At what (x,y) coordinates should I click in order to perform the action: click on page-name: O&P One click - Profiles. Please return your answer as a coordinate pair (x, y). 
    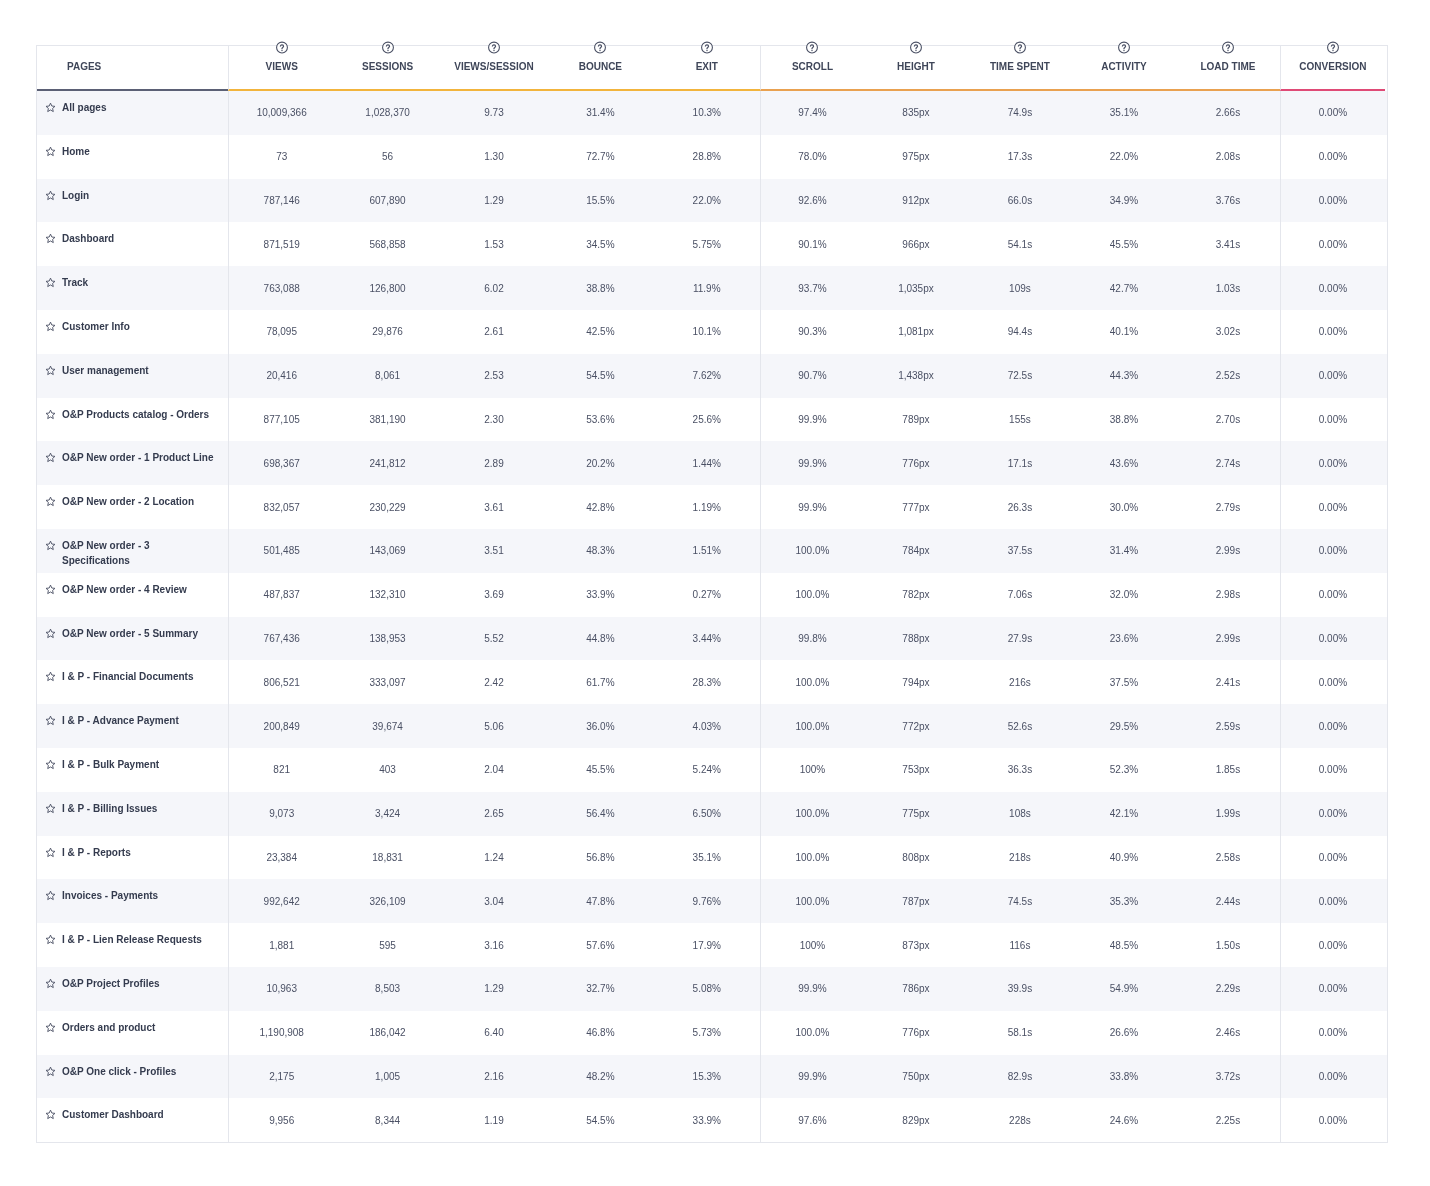
    Looking at the image, I should click on (119, 1071).